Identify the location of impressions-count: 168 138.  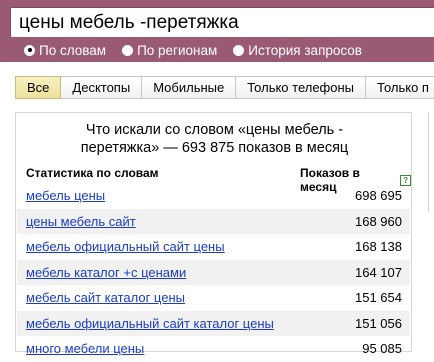
(378, 247).